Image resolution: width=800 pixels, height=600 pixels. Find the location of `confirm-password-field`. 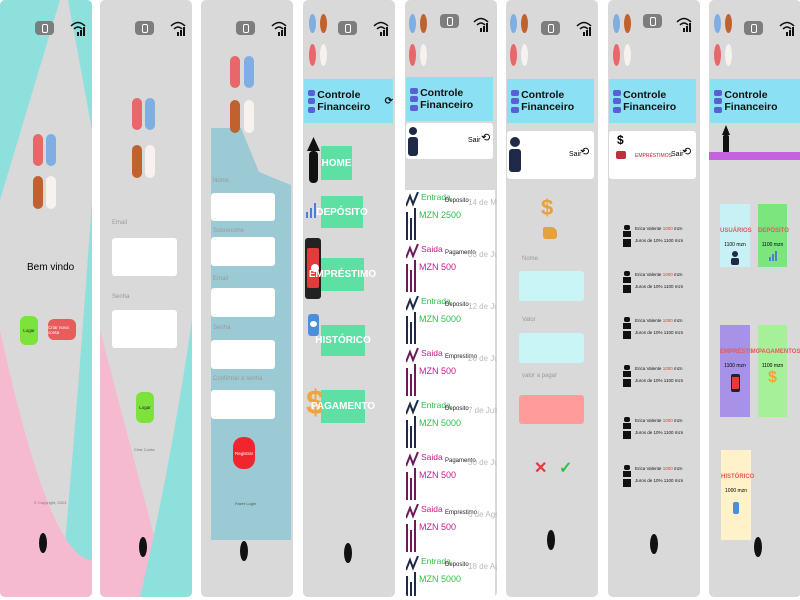

confirm-password-field is located at coordinates (243, 404).